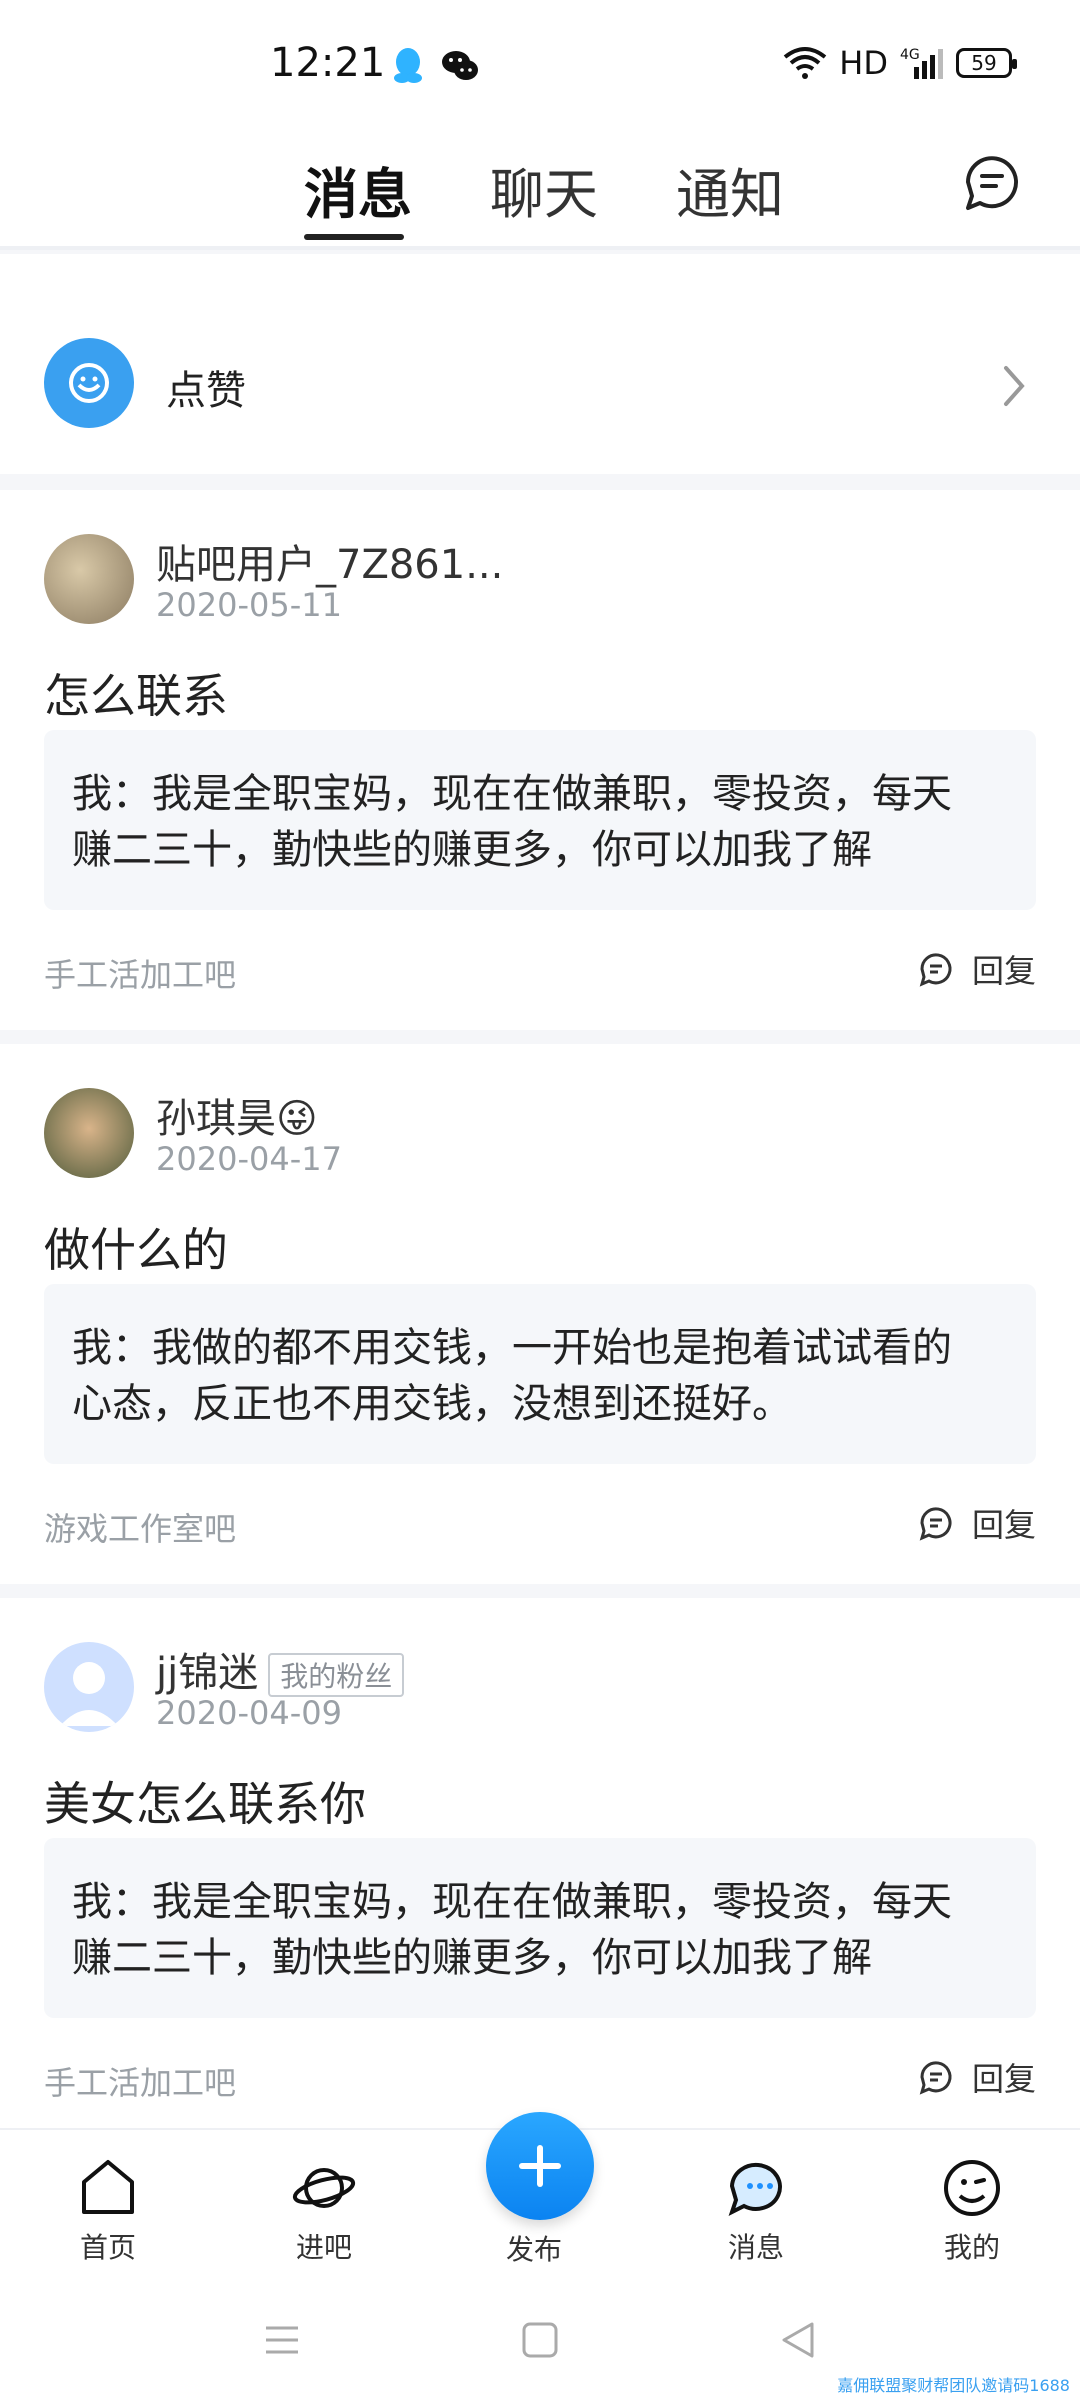 The width and height of the screenshot is (1080, 2400). I want to click on home-square-icon, so click(540, 2340).